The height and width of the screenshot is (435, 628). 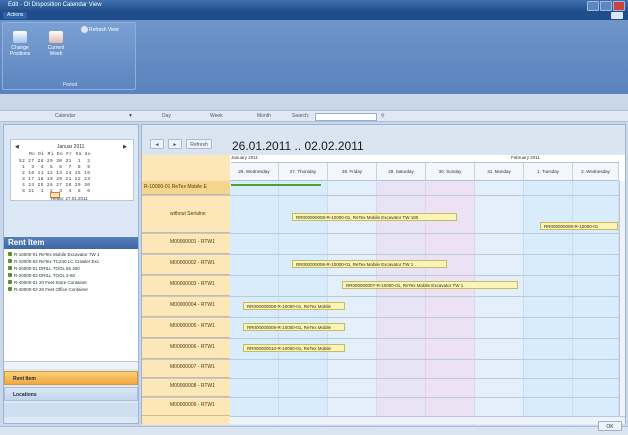 What do you see at coordinates (186, 264) in the screenshot?
I see `resource-row: M00000002 - RTW1` at bounding box center [186, 264].